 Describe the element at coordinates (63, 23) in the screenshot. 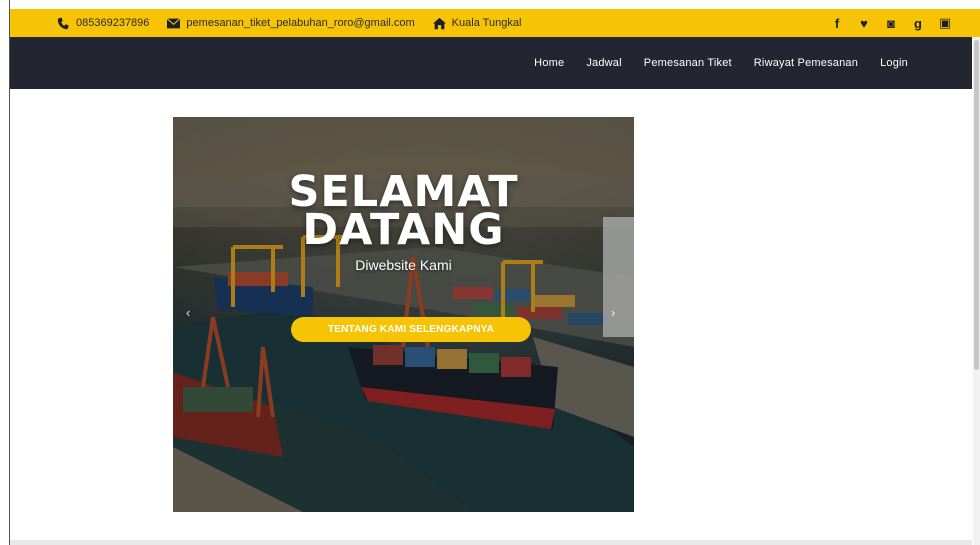

I see `phone-icon` at that location.